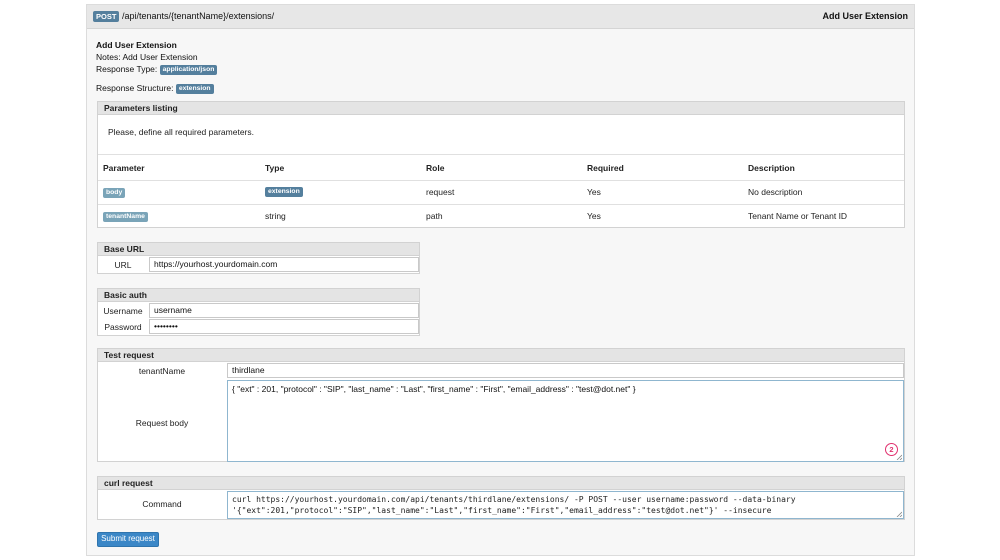 The width and height of the screenshot is (1000, 560). Describe the element at coordinates (128, 539) in the screenshot. I see `submit-request-button: Submit request` at that location.